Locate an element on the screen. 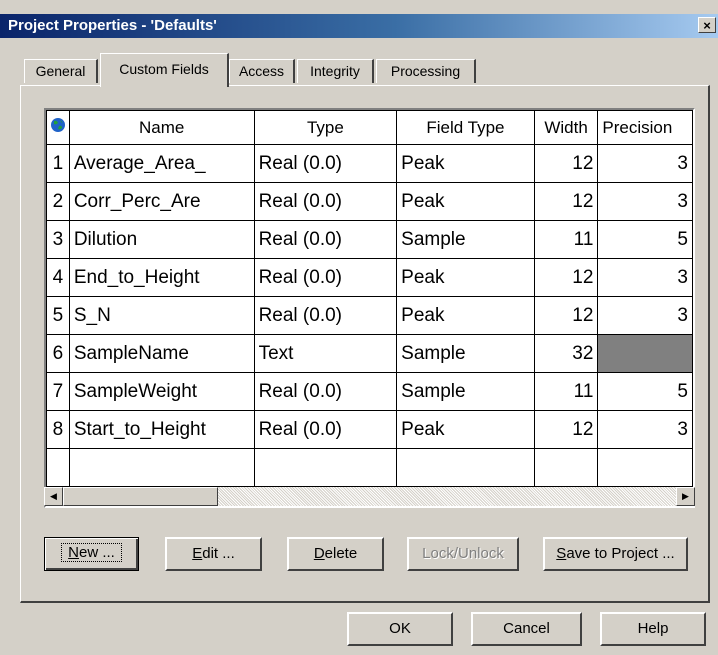 This screenshot has height=655, width=718. tab-processing: Processing is located at coordinates (426, 71).